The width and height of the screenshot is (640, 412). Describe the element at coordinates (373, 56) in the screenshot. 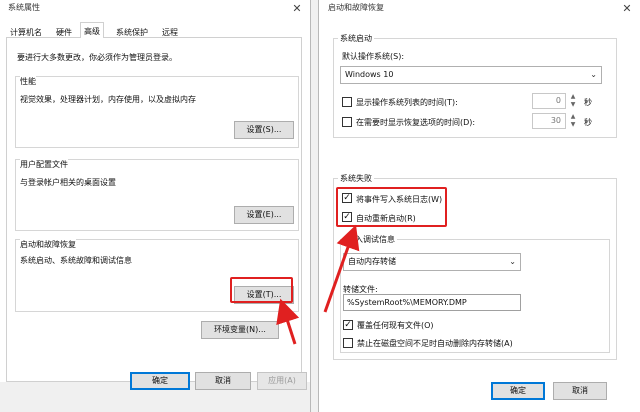

I see `default-os-label: 默认操作系统(S):` at that location.